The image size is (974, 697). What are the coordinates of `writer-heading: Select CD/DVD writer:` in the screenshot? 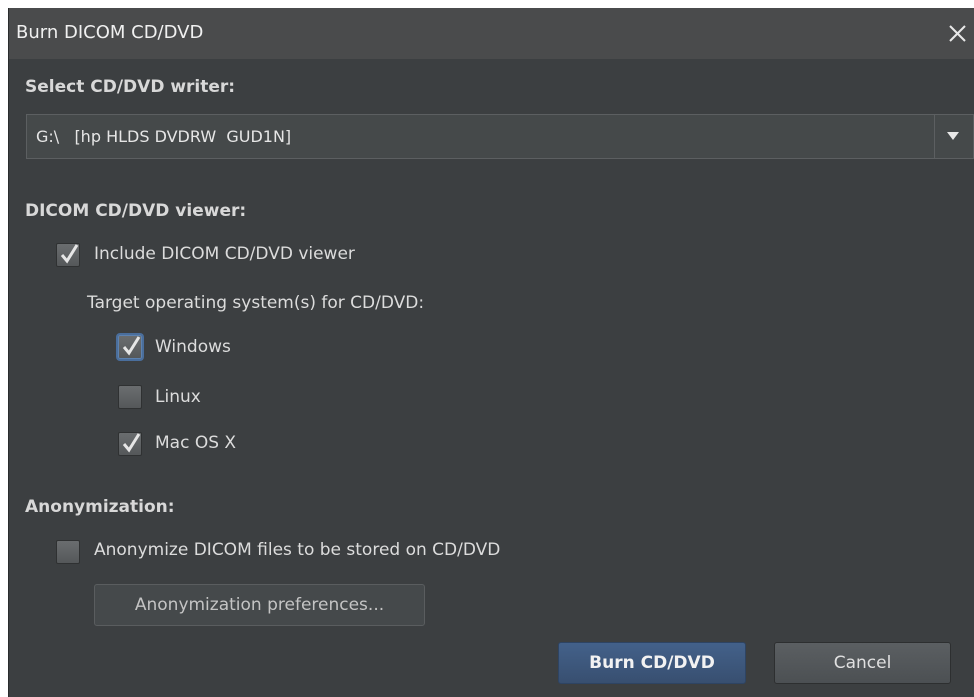 It's located at (130, 87).